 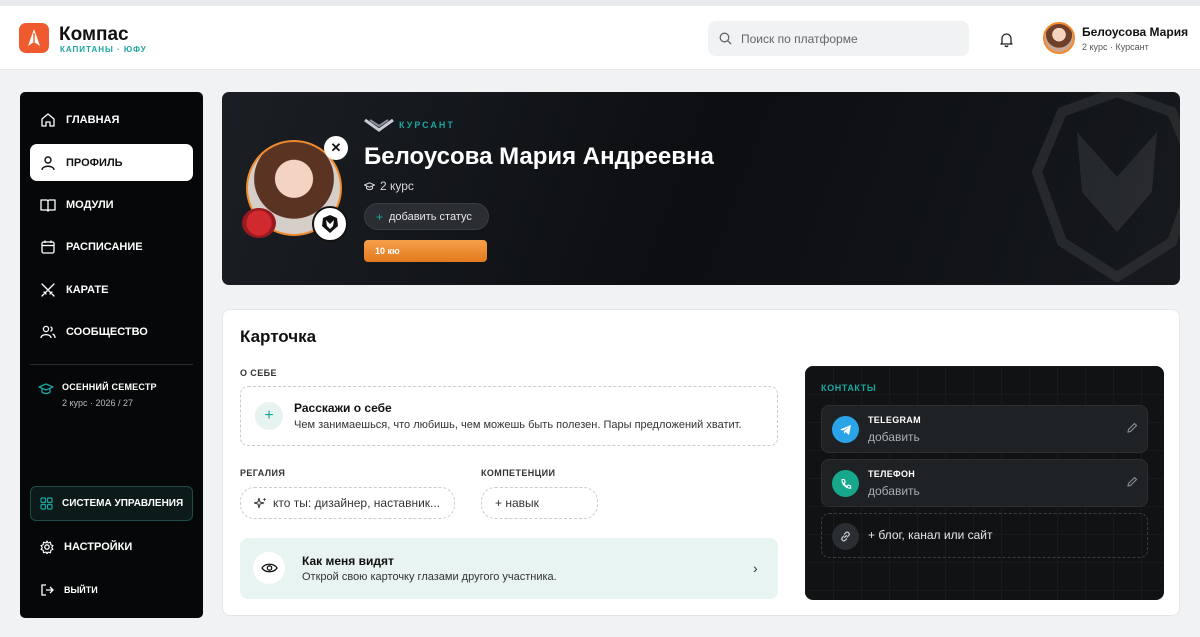 What do you see at coordinates (1115, 47) in the screenshot?
I see `header-user-subtitle: 2 курс · Курсант` at bounding box center [1115, 47].